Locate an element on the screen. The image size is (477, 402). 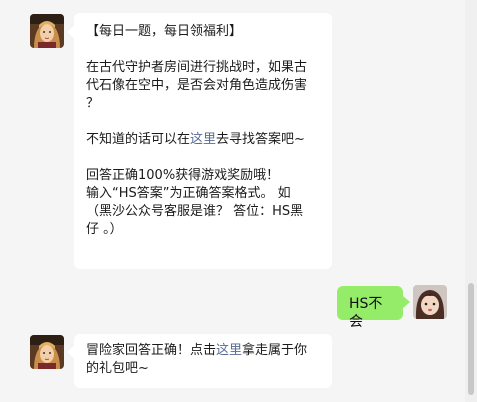
message-text: HS不会 is located at coordinates (366, 313).